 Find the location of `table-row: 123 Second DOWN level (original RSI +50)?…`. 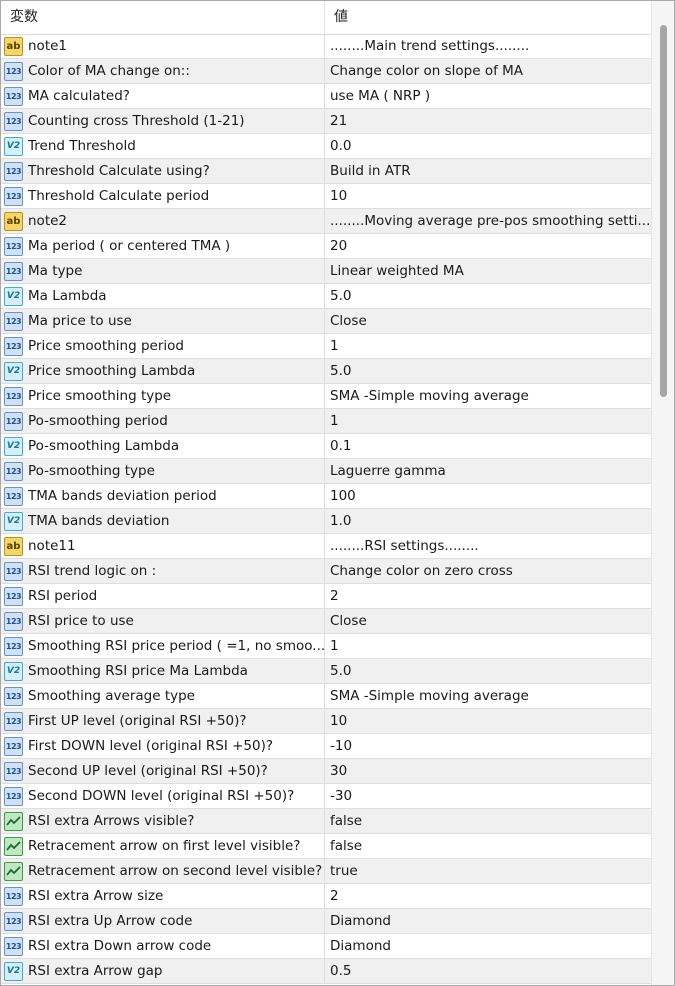

table-row: 123 Second DOWN level (original RSI +50)?… is located at coordinates (326, 796).